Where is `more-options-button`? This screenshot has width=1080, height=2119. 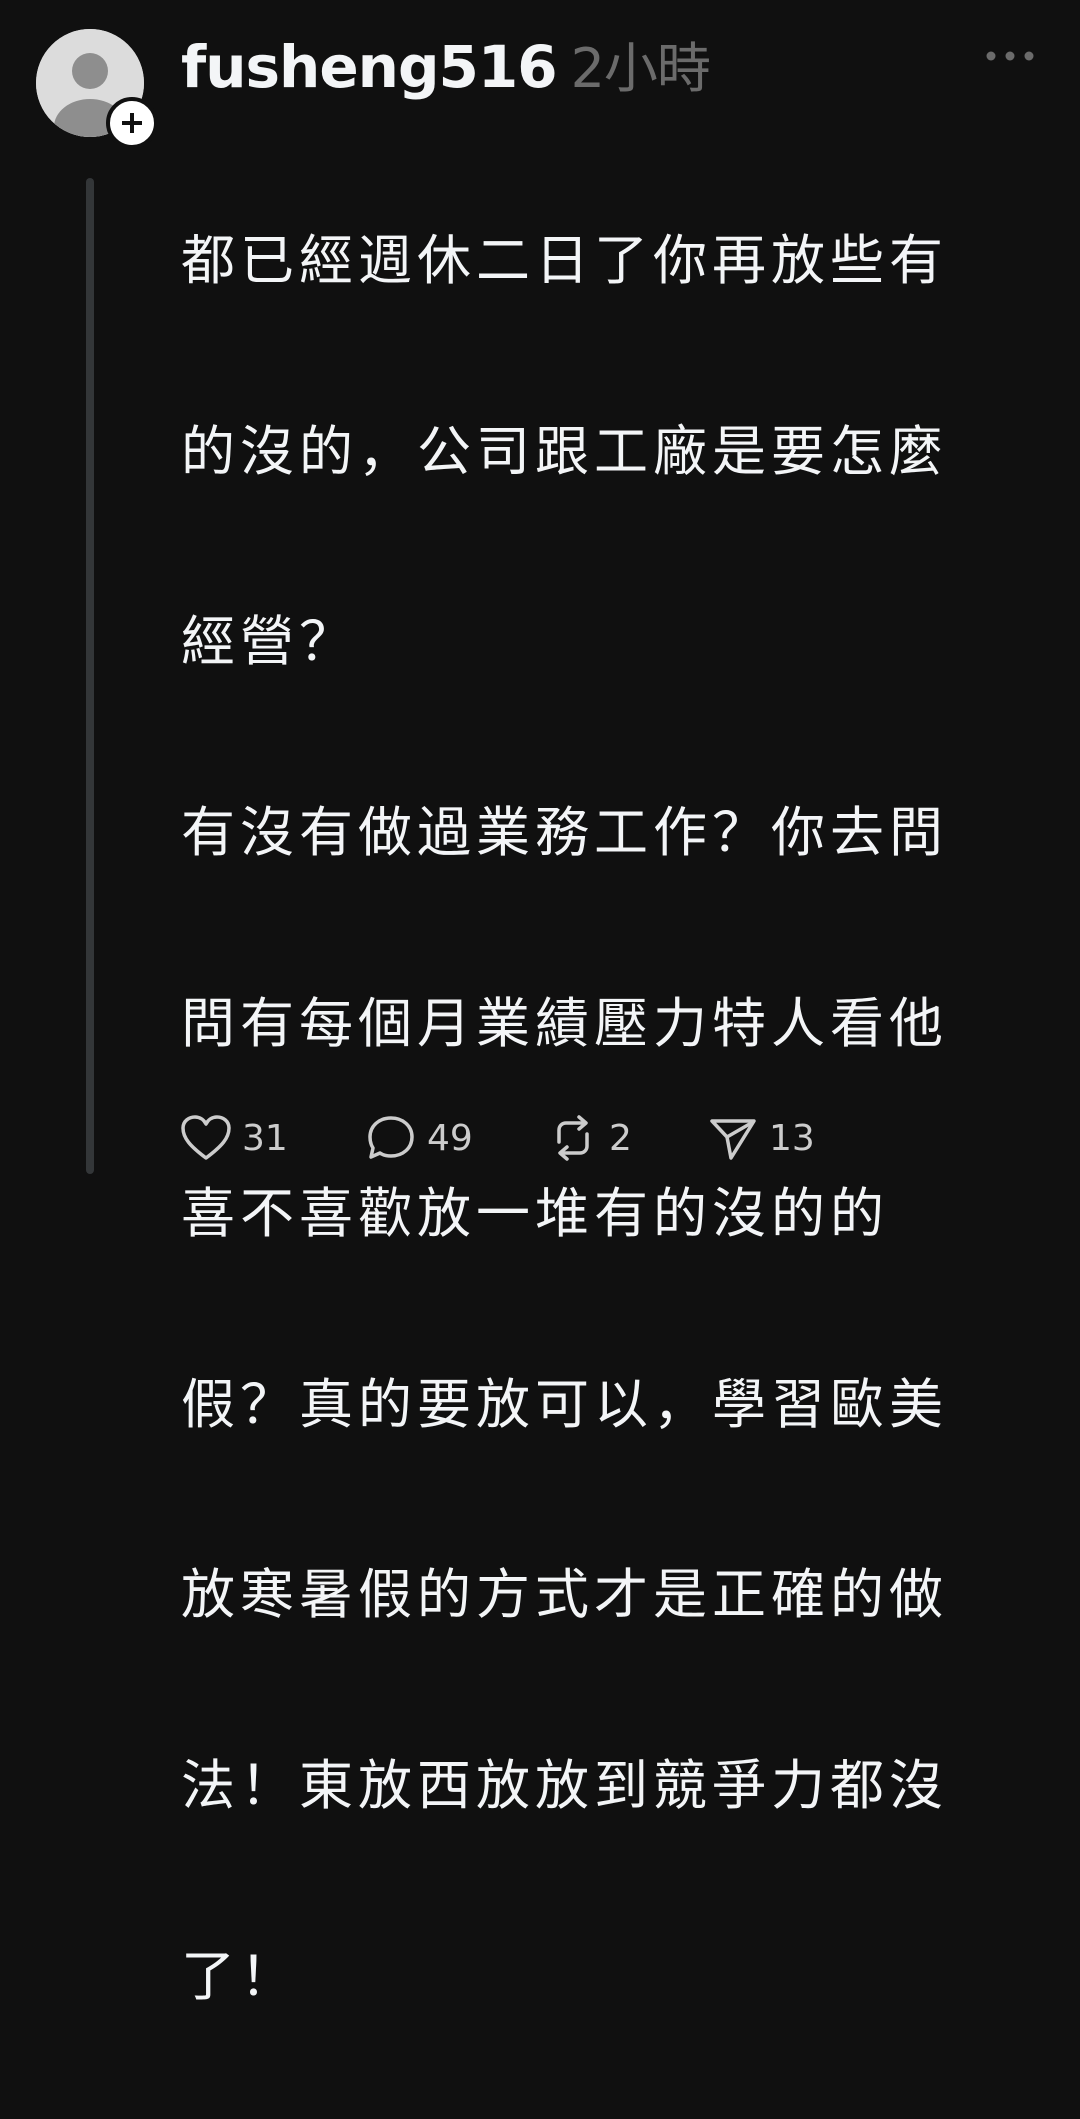
more-options-button is located at coordinates (1010, 56).